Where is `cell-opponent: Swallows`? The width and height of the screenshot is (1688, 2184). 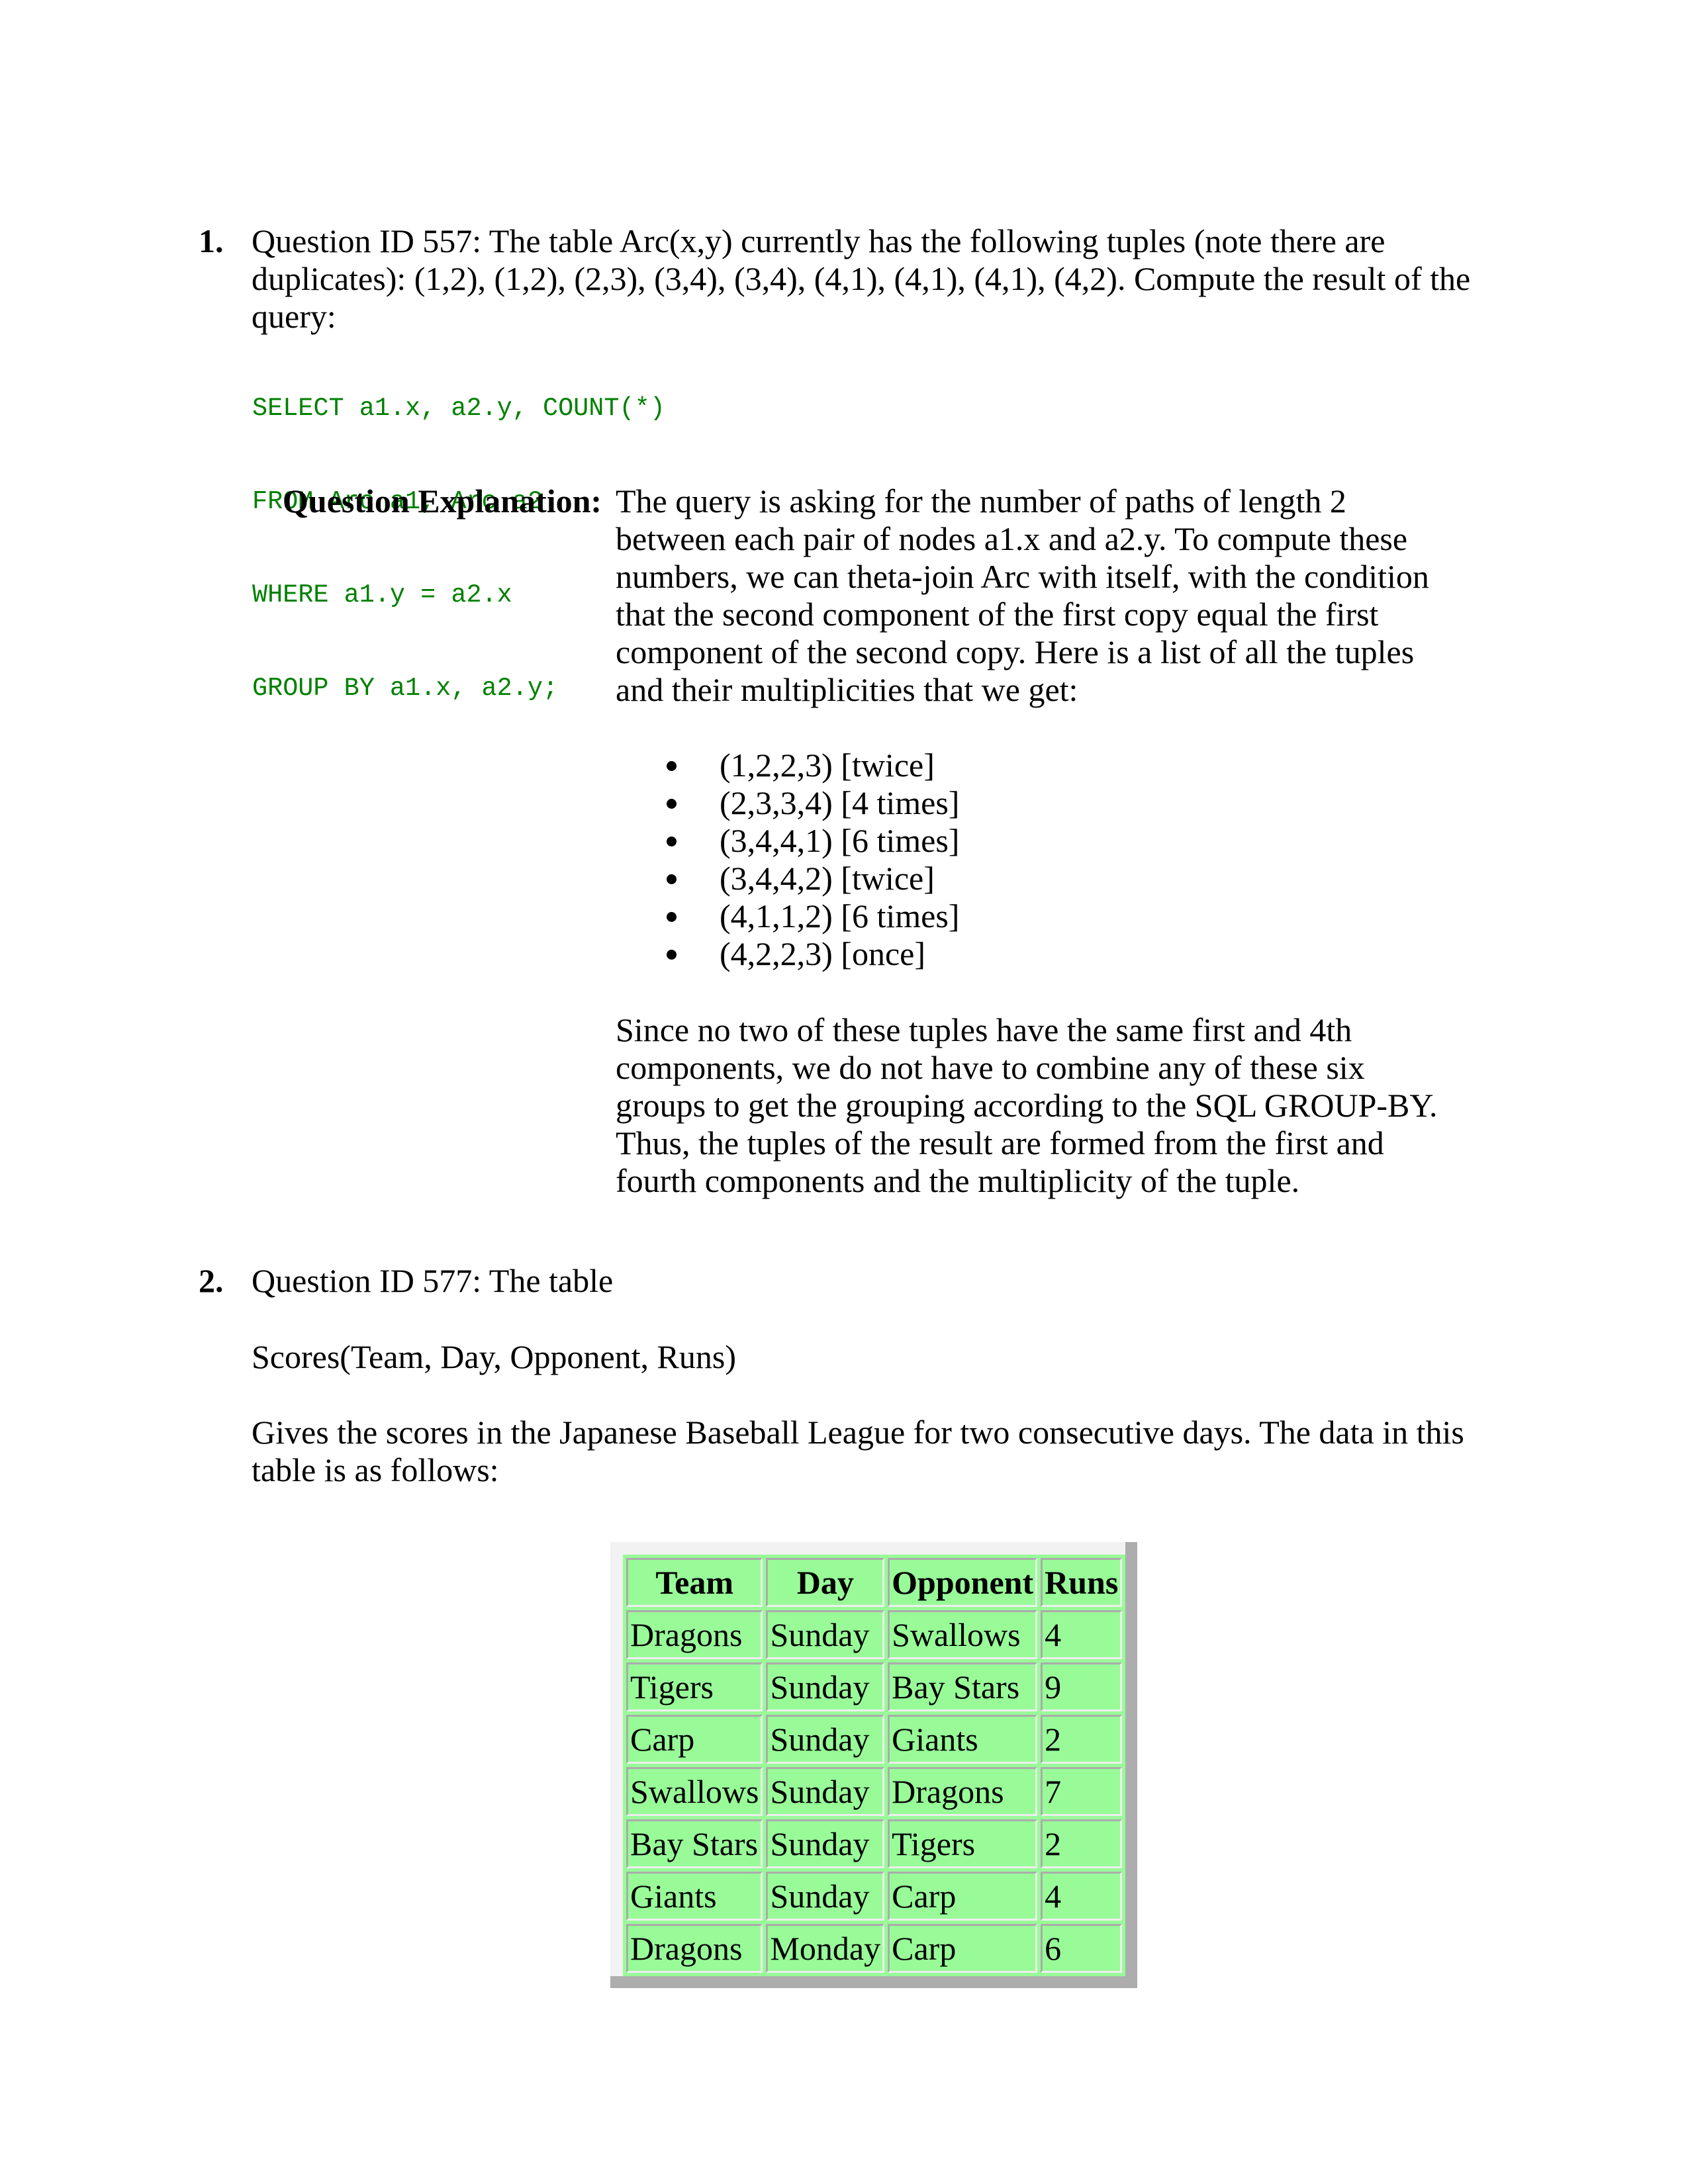 cell-opponent: Swallows is located at coordinates (963, 1635).